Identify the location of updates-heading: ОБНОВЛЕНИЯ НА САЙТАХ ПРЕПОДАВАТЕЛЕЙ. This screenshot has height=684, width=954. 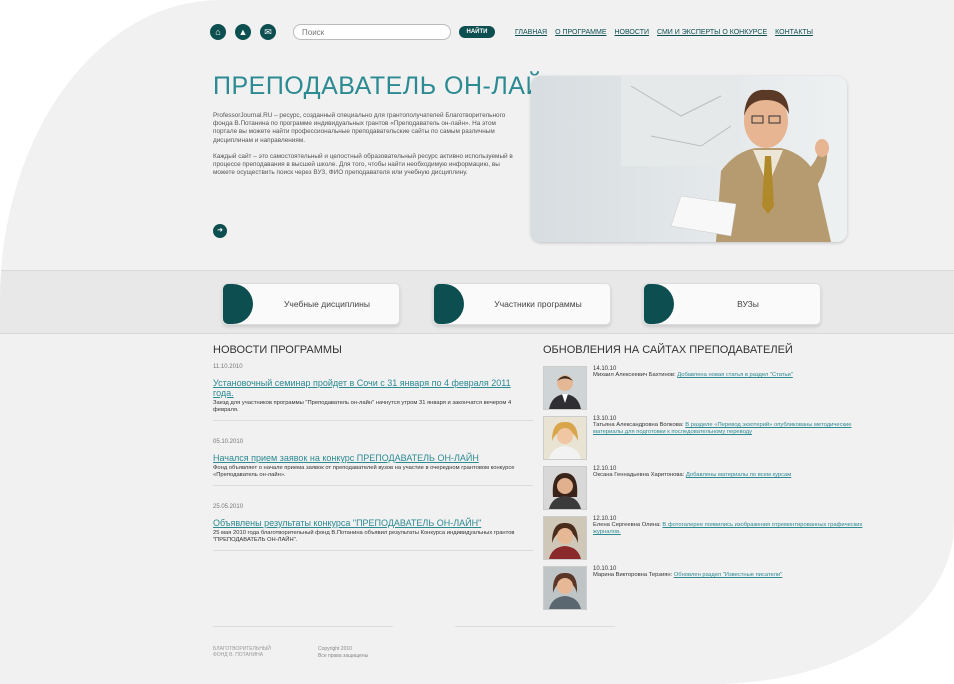
(668, 350).